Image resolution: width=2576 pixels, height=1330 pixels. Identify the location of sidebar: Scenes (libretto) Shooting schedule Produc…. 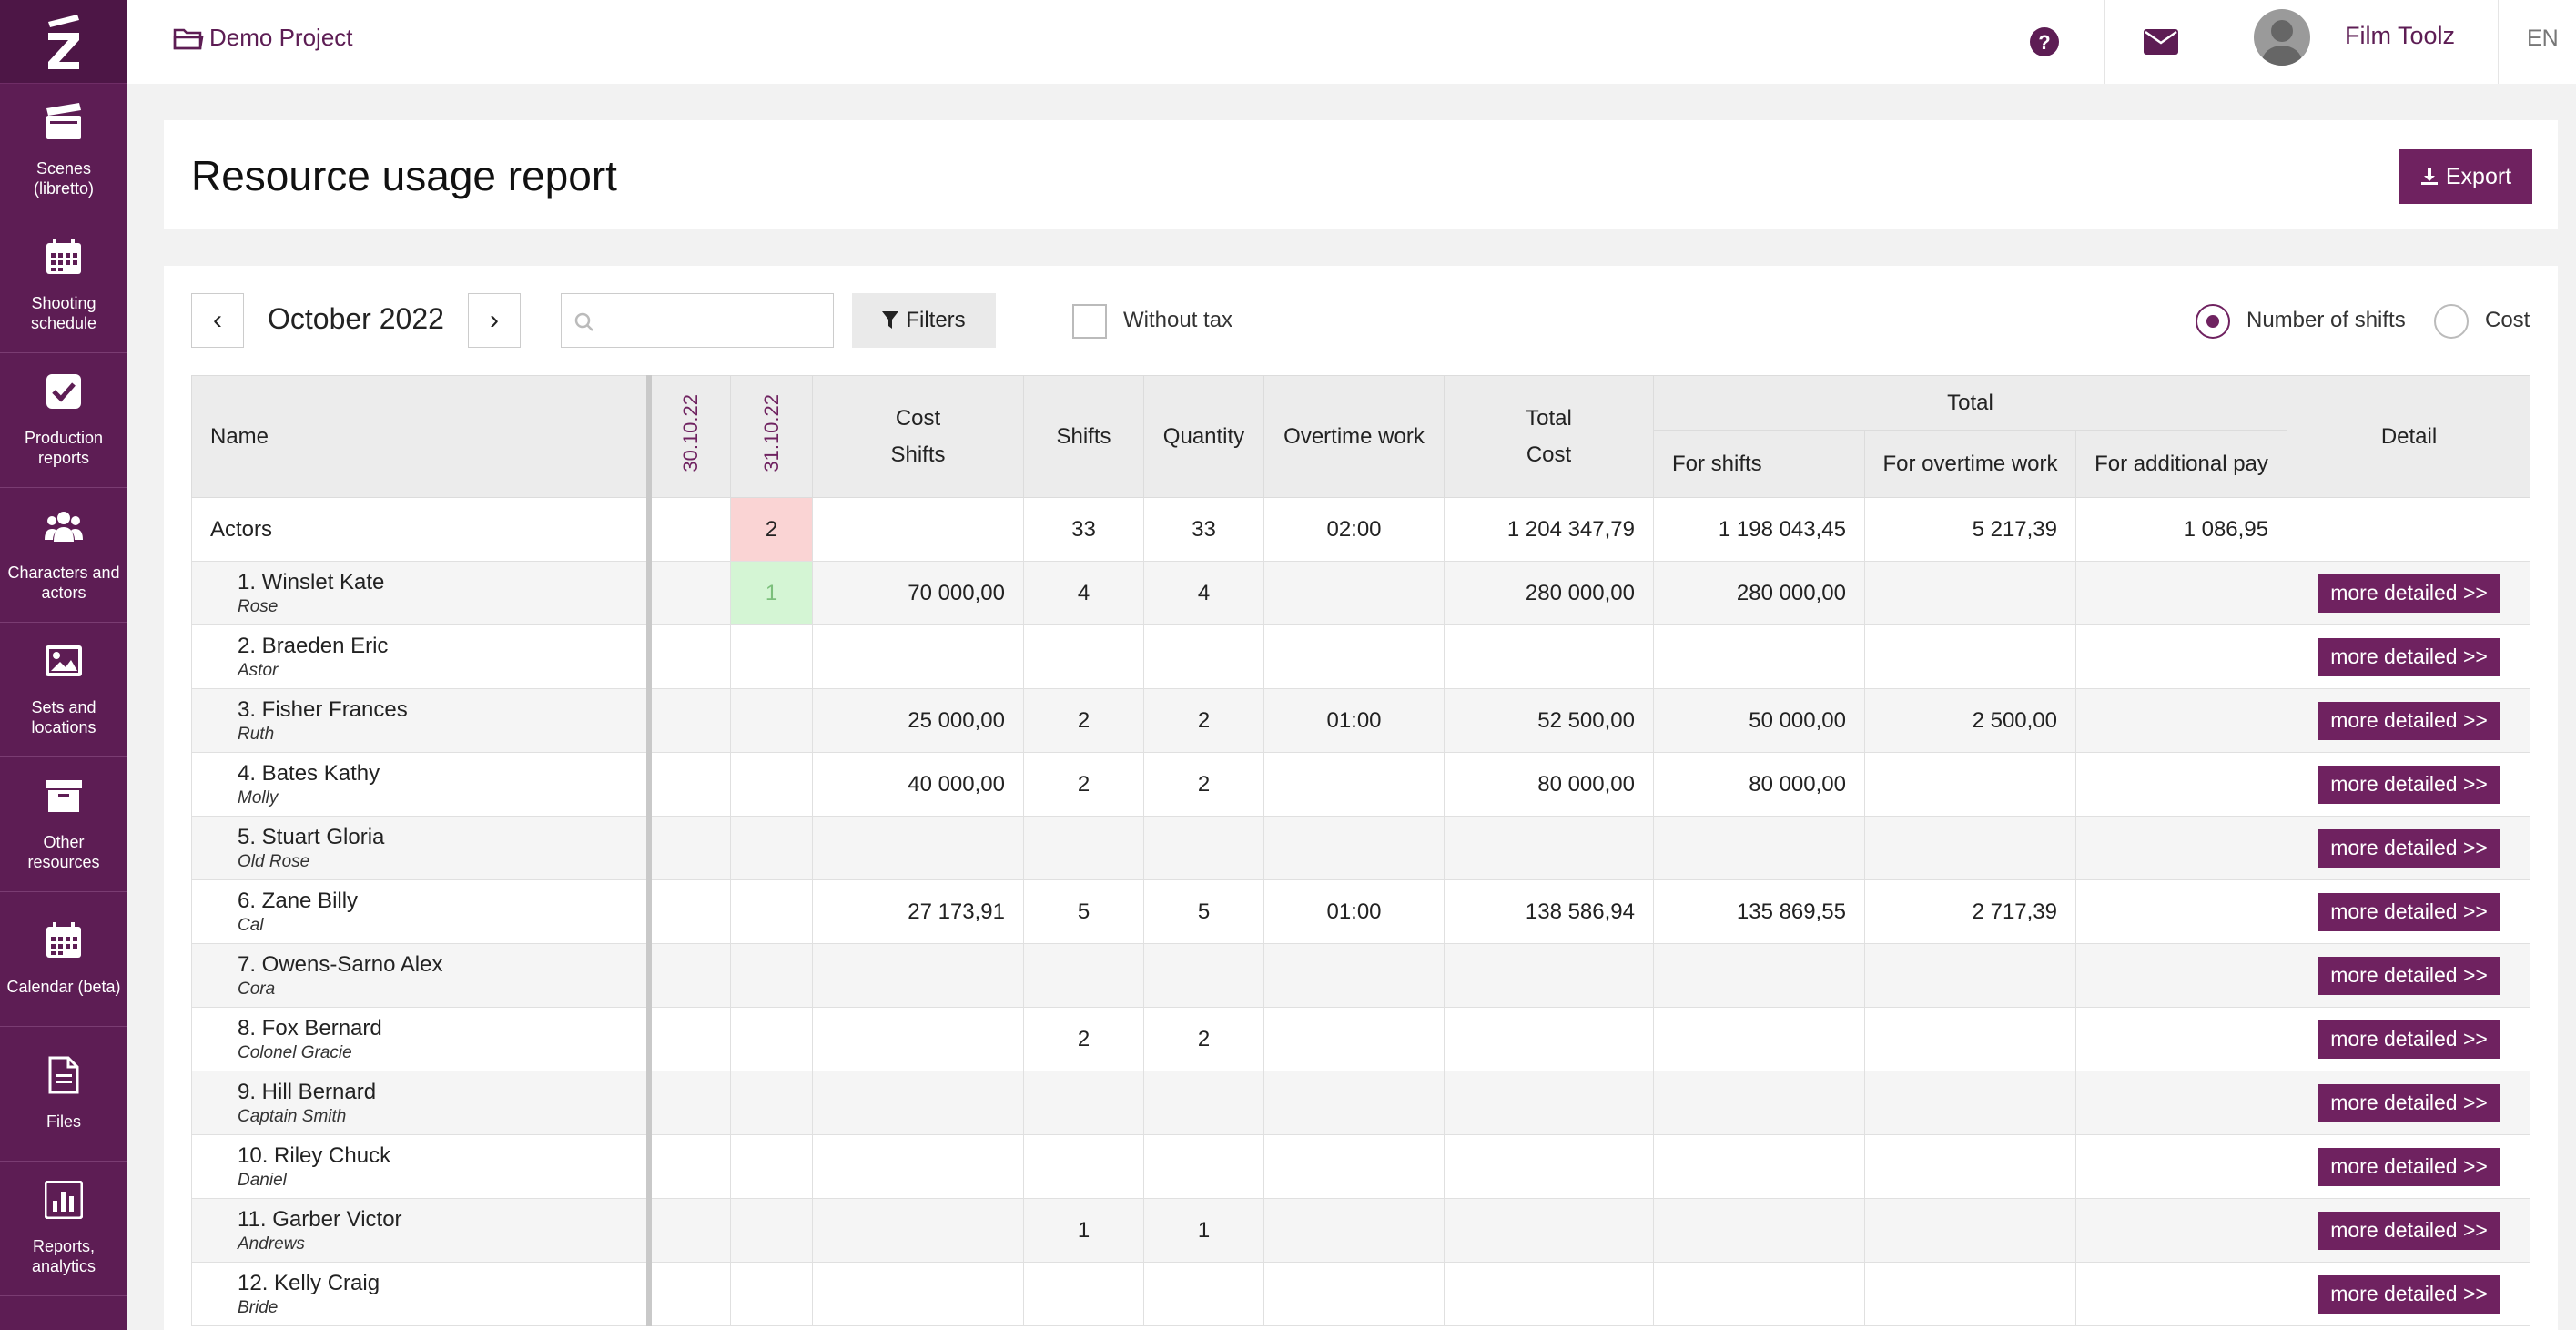
(63, 665).